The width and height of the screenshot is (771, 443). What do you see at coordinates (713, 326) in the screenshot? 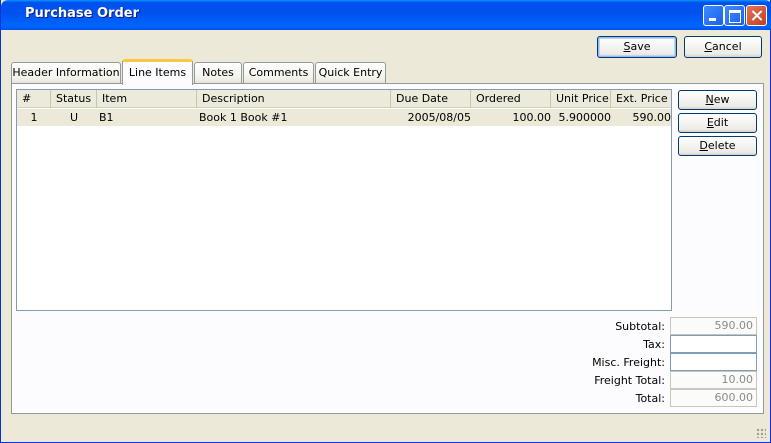
I see `subtotal-field: 590.00` at bounding box center [713, 326].